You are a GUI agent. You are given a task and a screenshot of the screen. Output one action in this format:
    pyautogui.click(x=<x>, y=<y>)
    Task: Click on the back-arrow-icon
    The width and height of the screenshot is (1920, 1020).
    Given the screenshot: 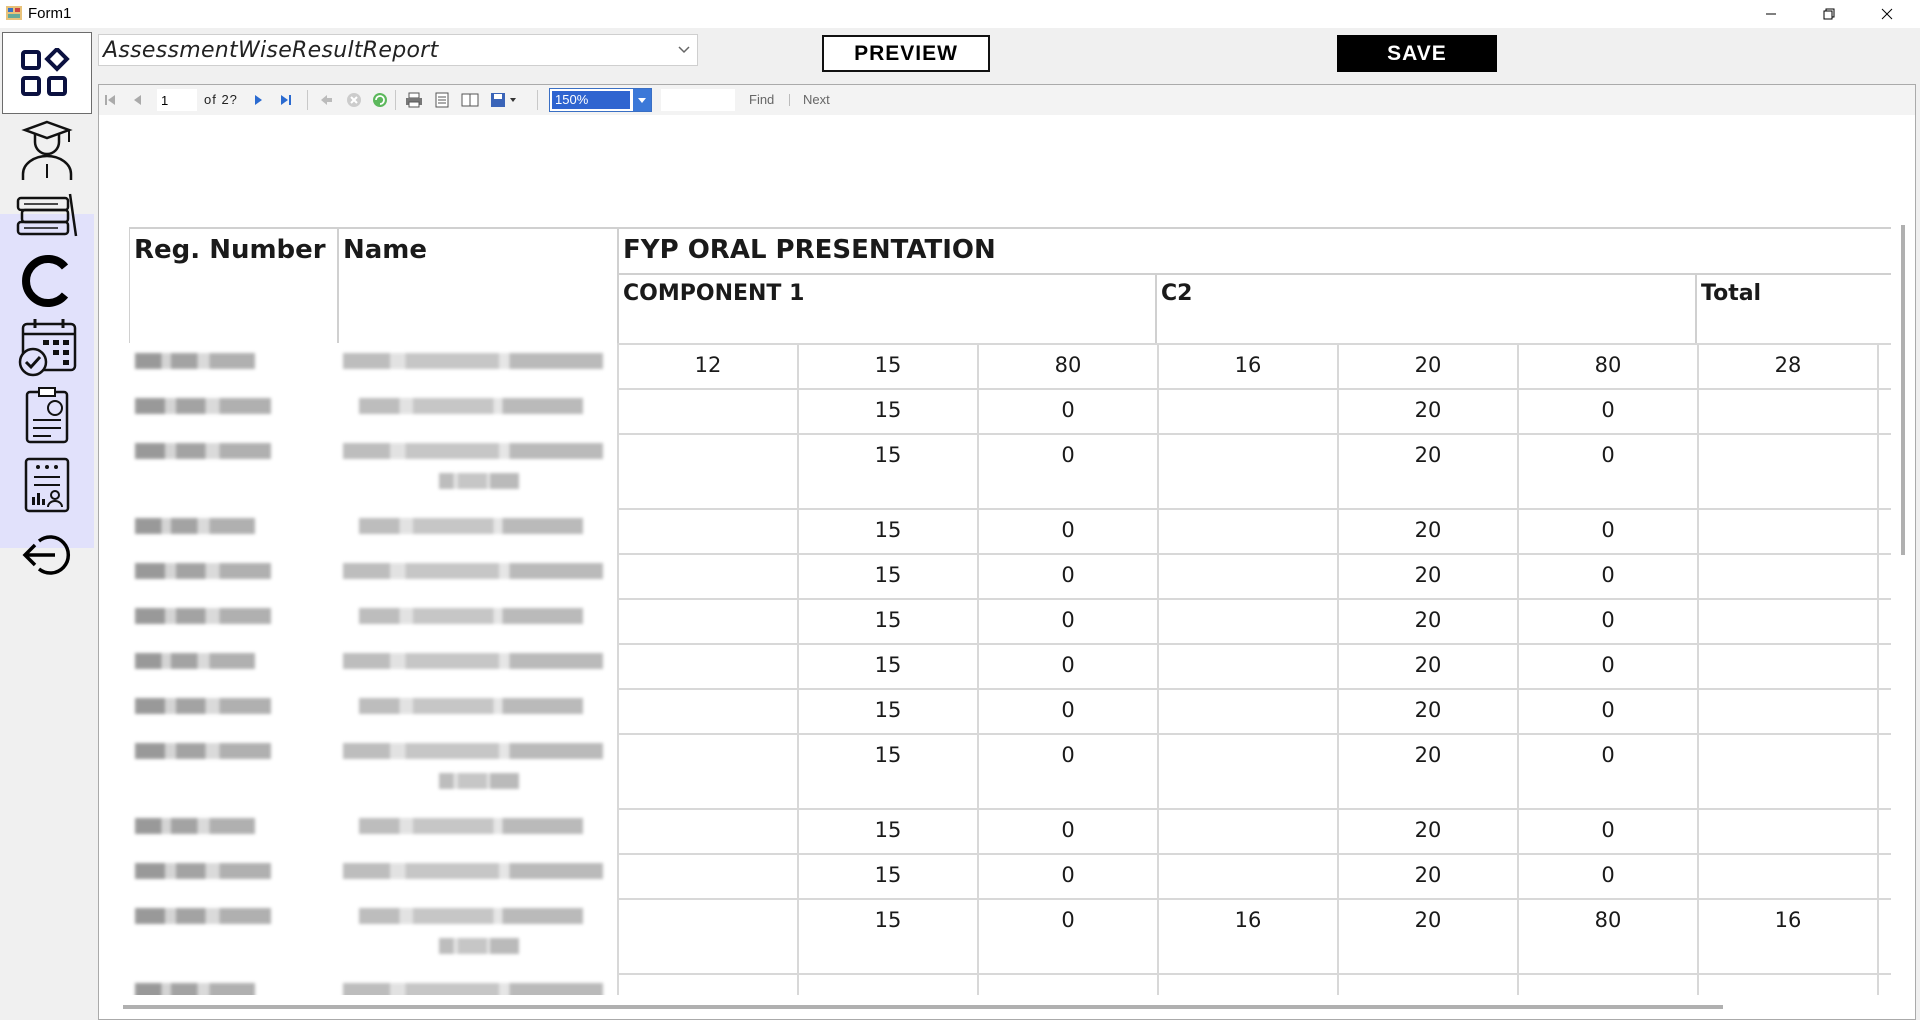 What is the action you would take?
    pyautogui.click(x=326, y=100)
    